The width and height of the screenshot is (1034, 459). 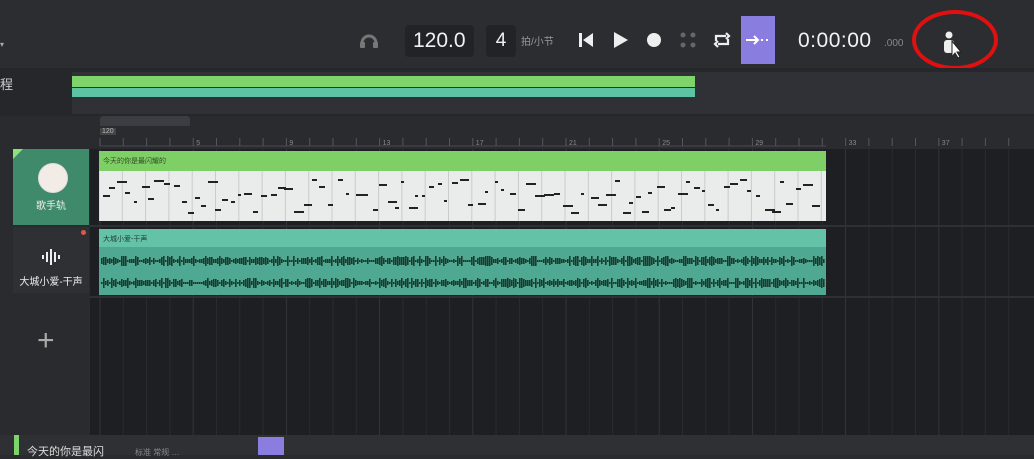 I want to click on metronome-icon, so click(x=369, y=39).